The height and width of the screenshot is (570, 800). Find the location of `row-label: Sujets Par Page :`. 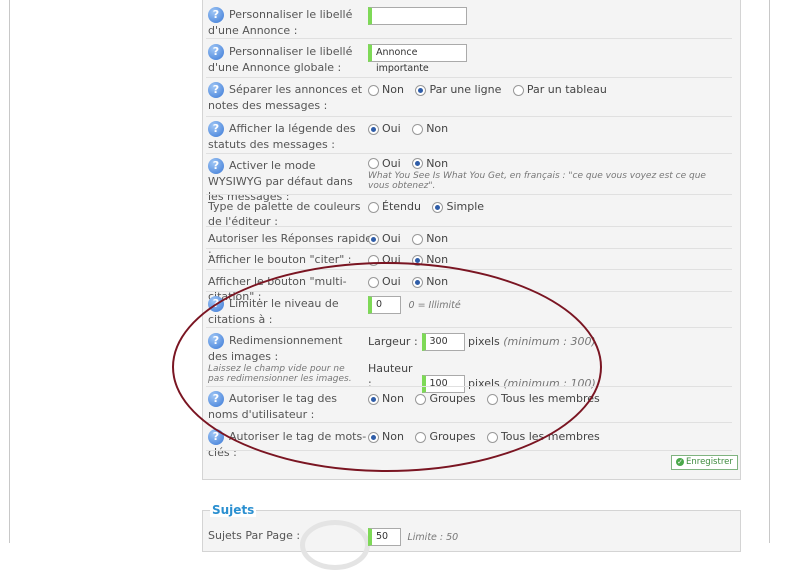

row-label: Sujets Par Page : is located at coordinates (254, 535).